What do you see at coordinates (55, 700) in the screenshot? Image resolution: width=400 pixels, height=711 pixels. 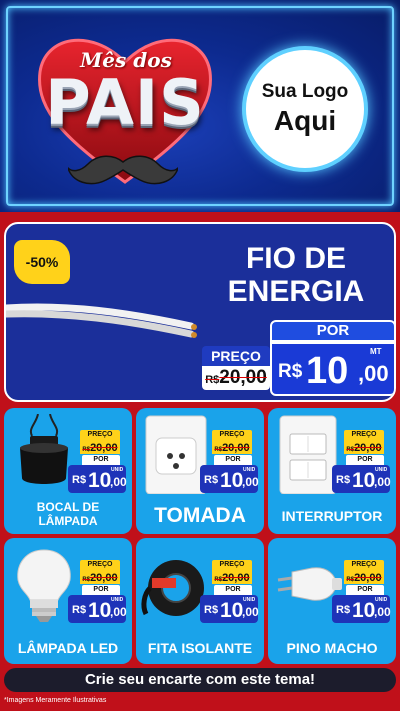 I see `disclaimer: *Imagens Meramente Ilustrativas` at bounding box center [55, 700].